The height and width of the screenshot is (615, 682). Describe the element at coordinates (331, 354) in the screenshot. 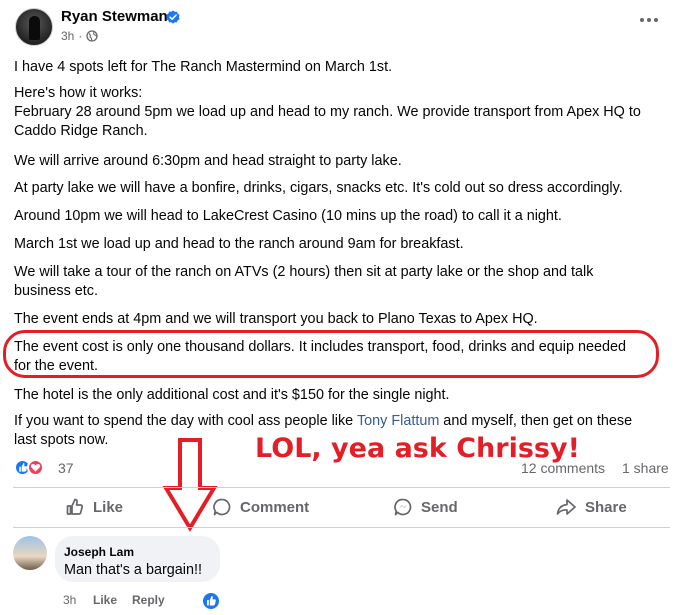

I see `highlight-ellipse` at that location.